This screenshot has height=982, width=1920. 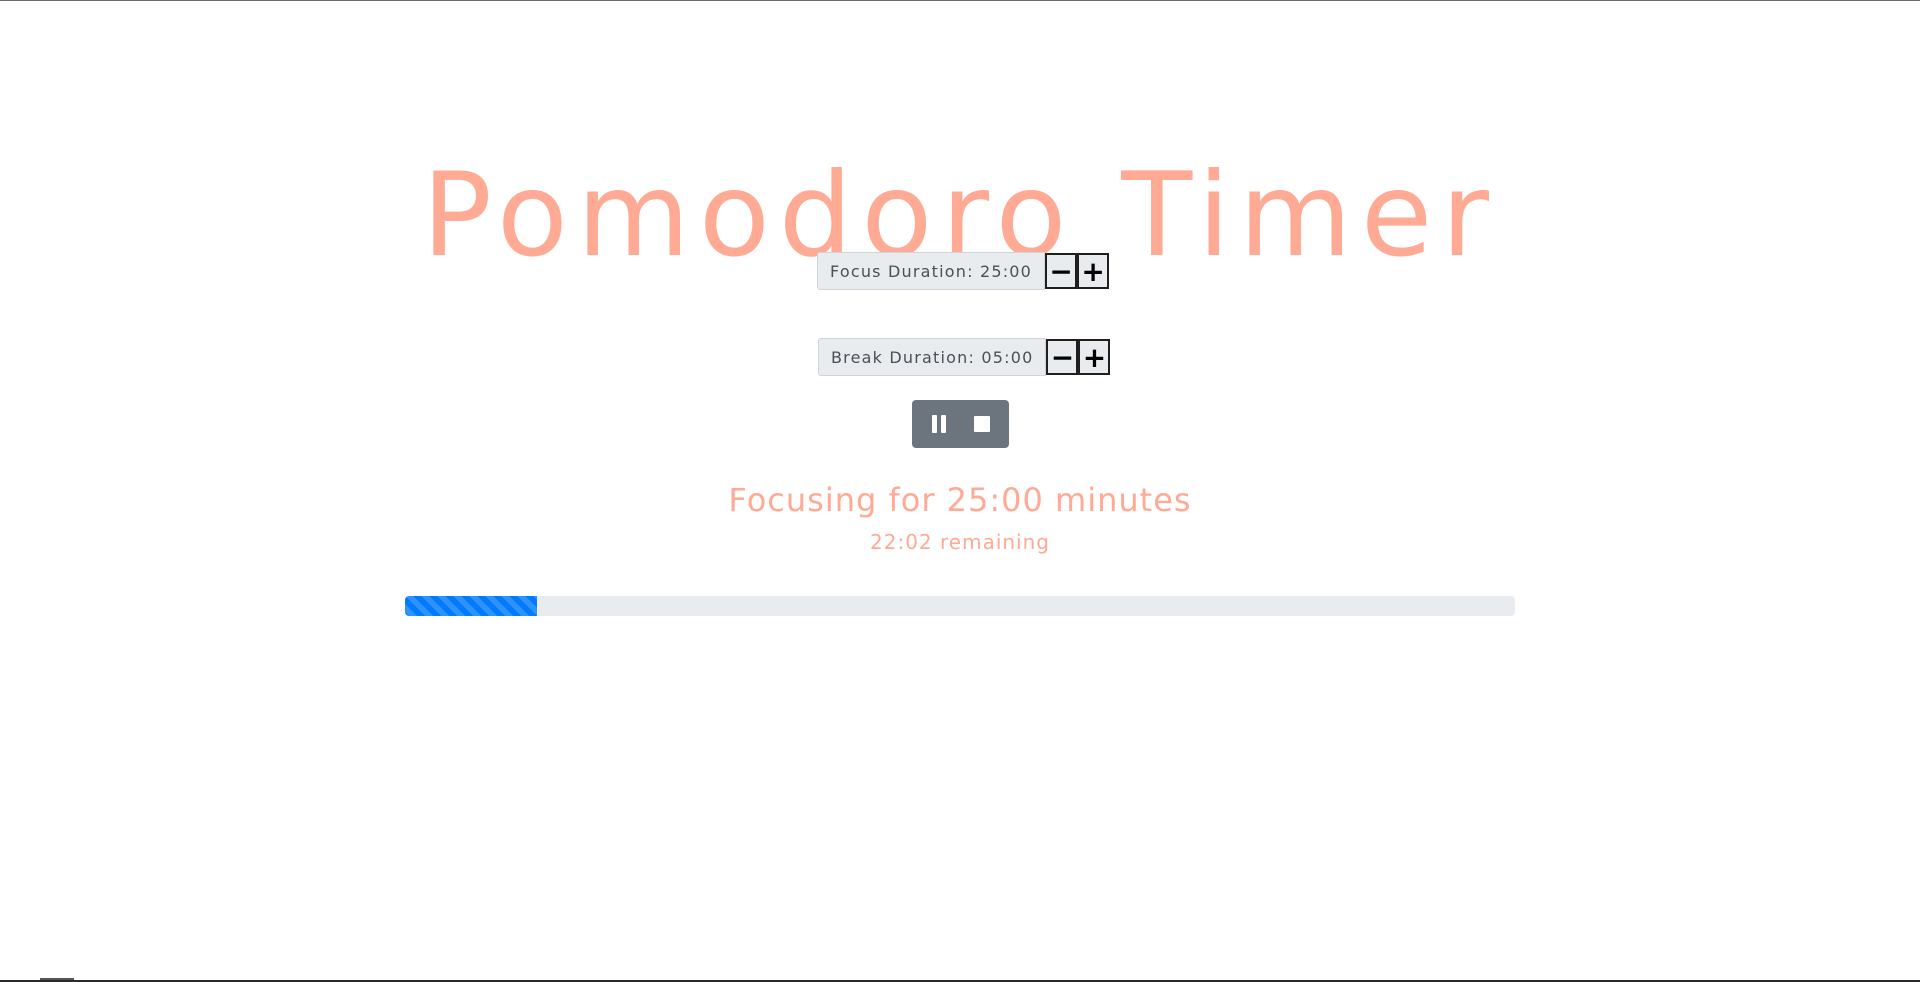 I want to click on break-duration-group: Break Duration: 05:00 − +, so click(x=964, y=357).